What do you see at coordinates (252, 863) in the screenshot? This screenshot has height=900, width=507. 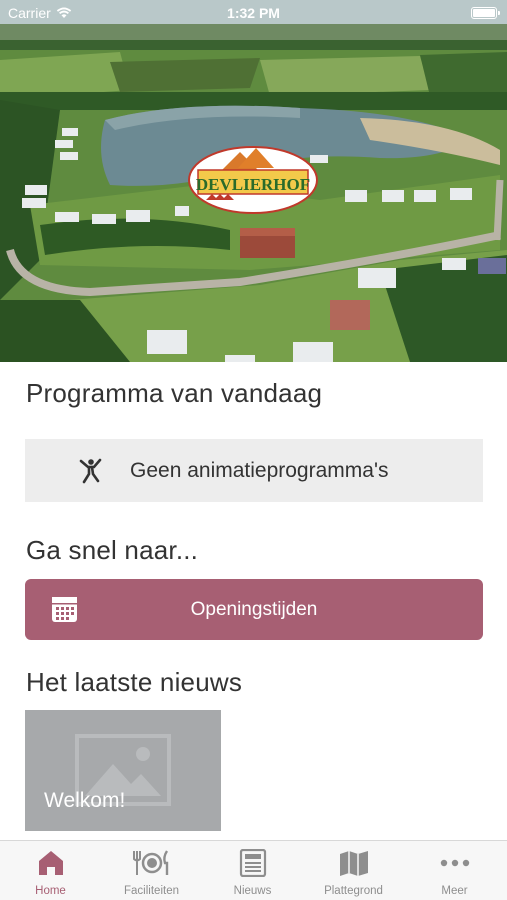 I see `newspaper-icon` at bounding box center [252, 863].